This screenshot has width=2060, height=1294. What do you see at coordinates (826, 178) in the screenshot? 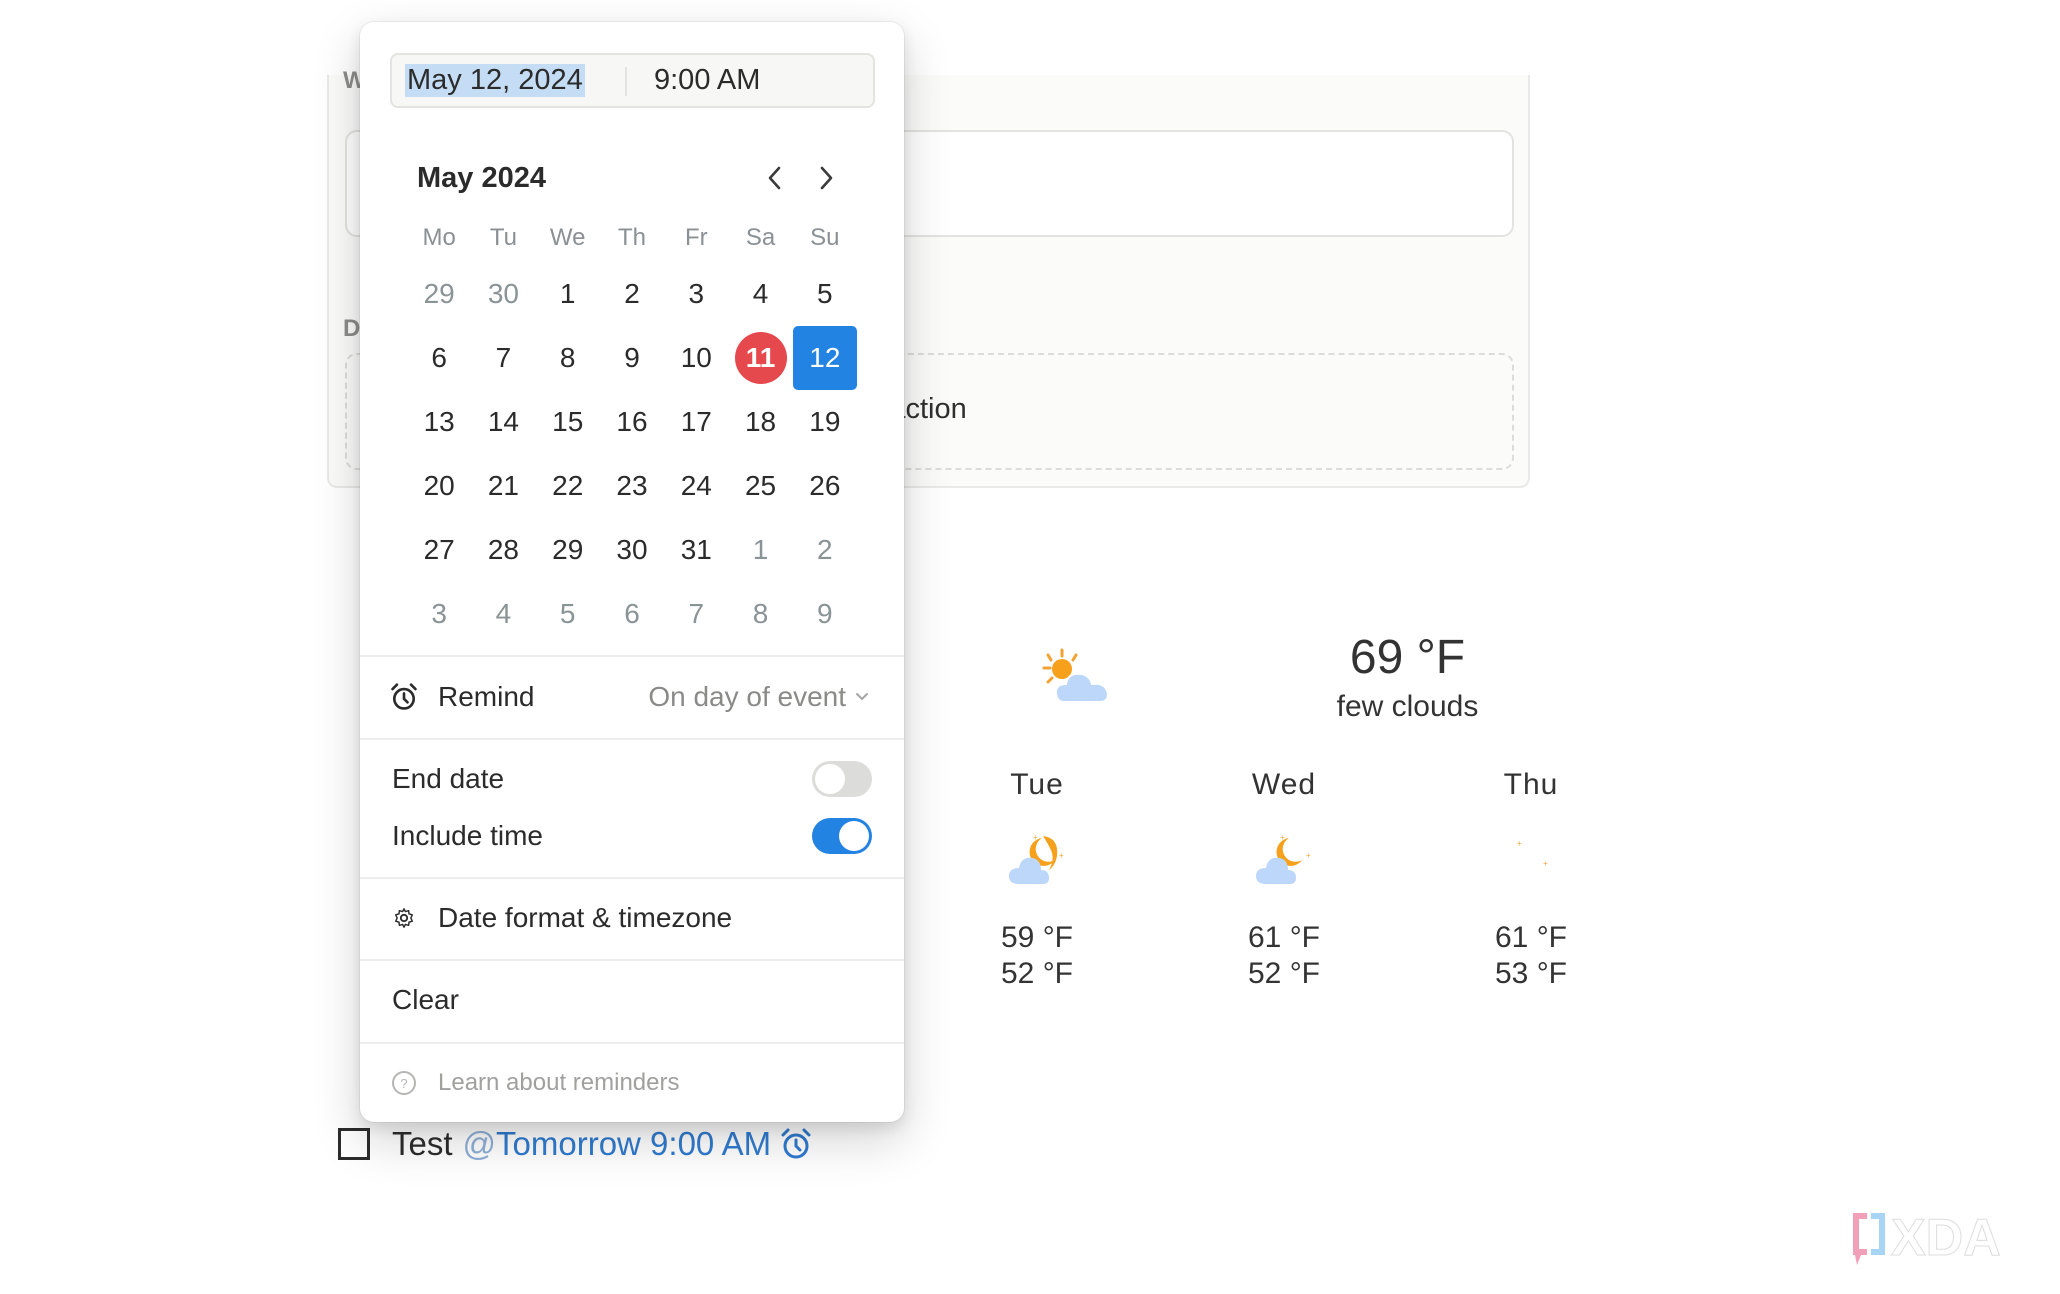
I see `next-month-button` at bounding box center [826, 178].